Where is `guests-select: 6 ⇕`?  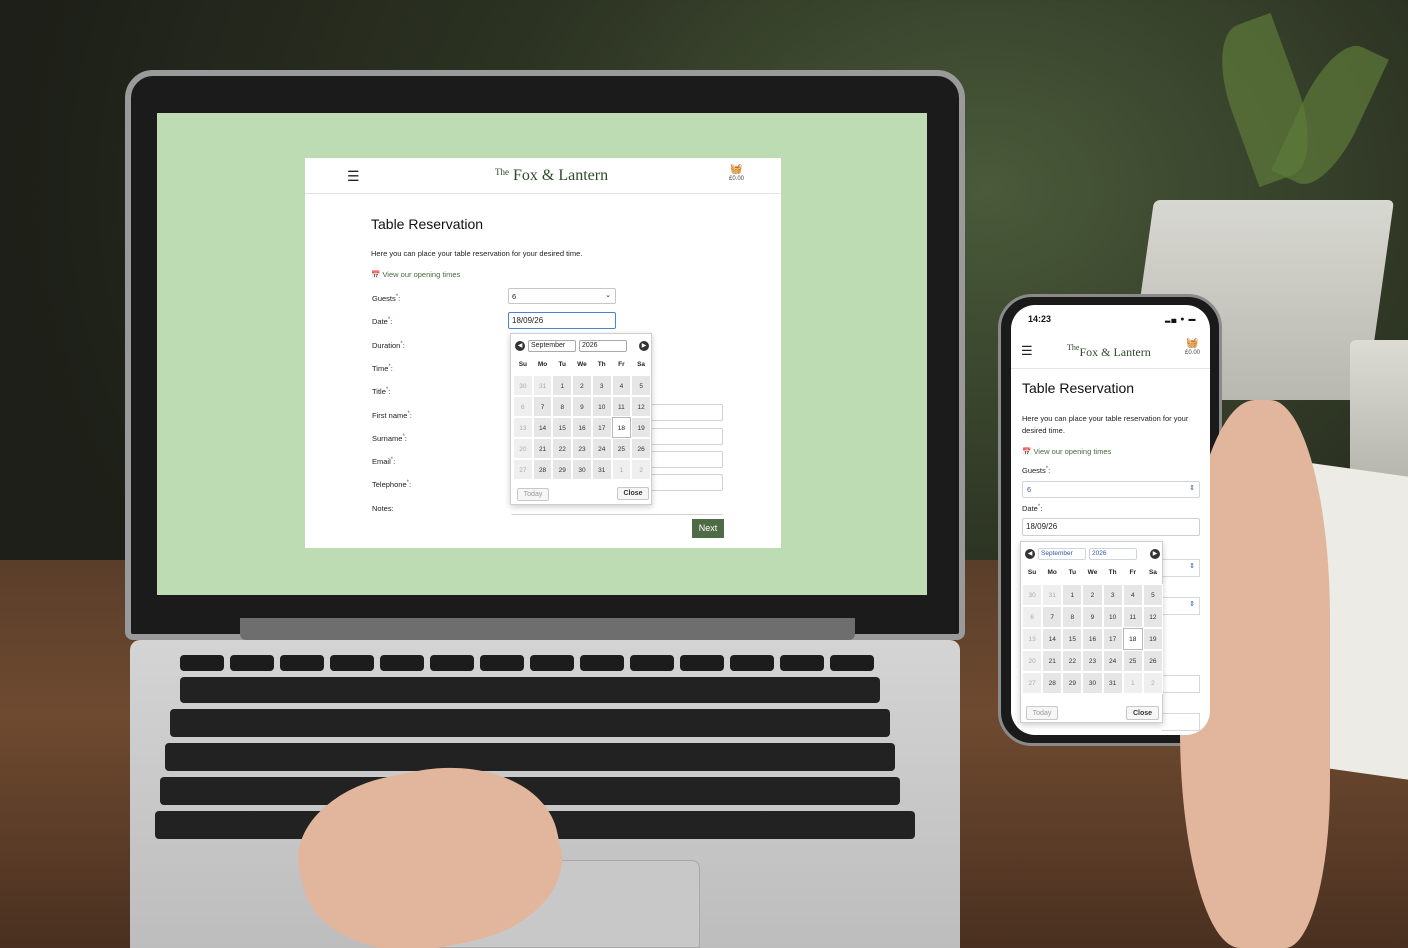
guests-select: 6 ⇕ is located at coordinates (1111, 489).